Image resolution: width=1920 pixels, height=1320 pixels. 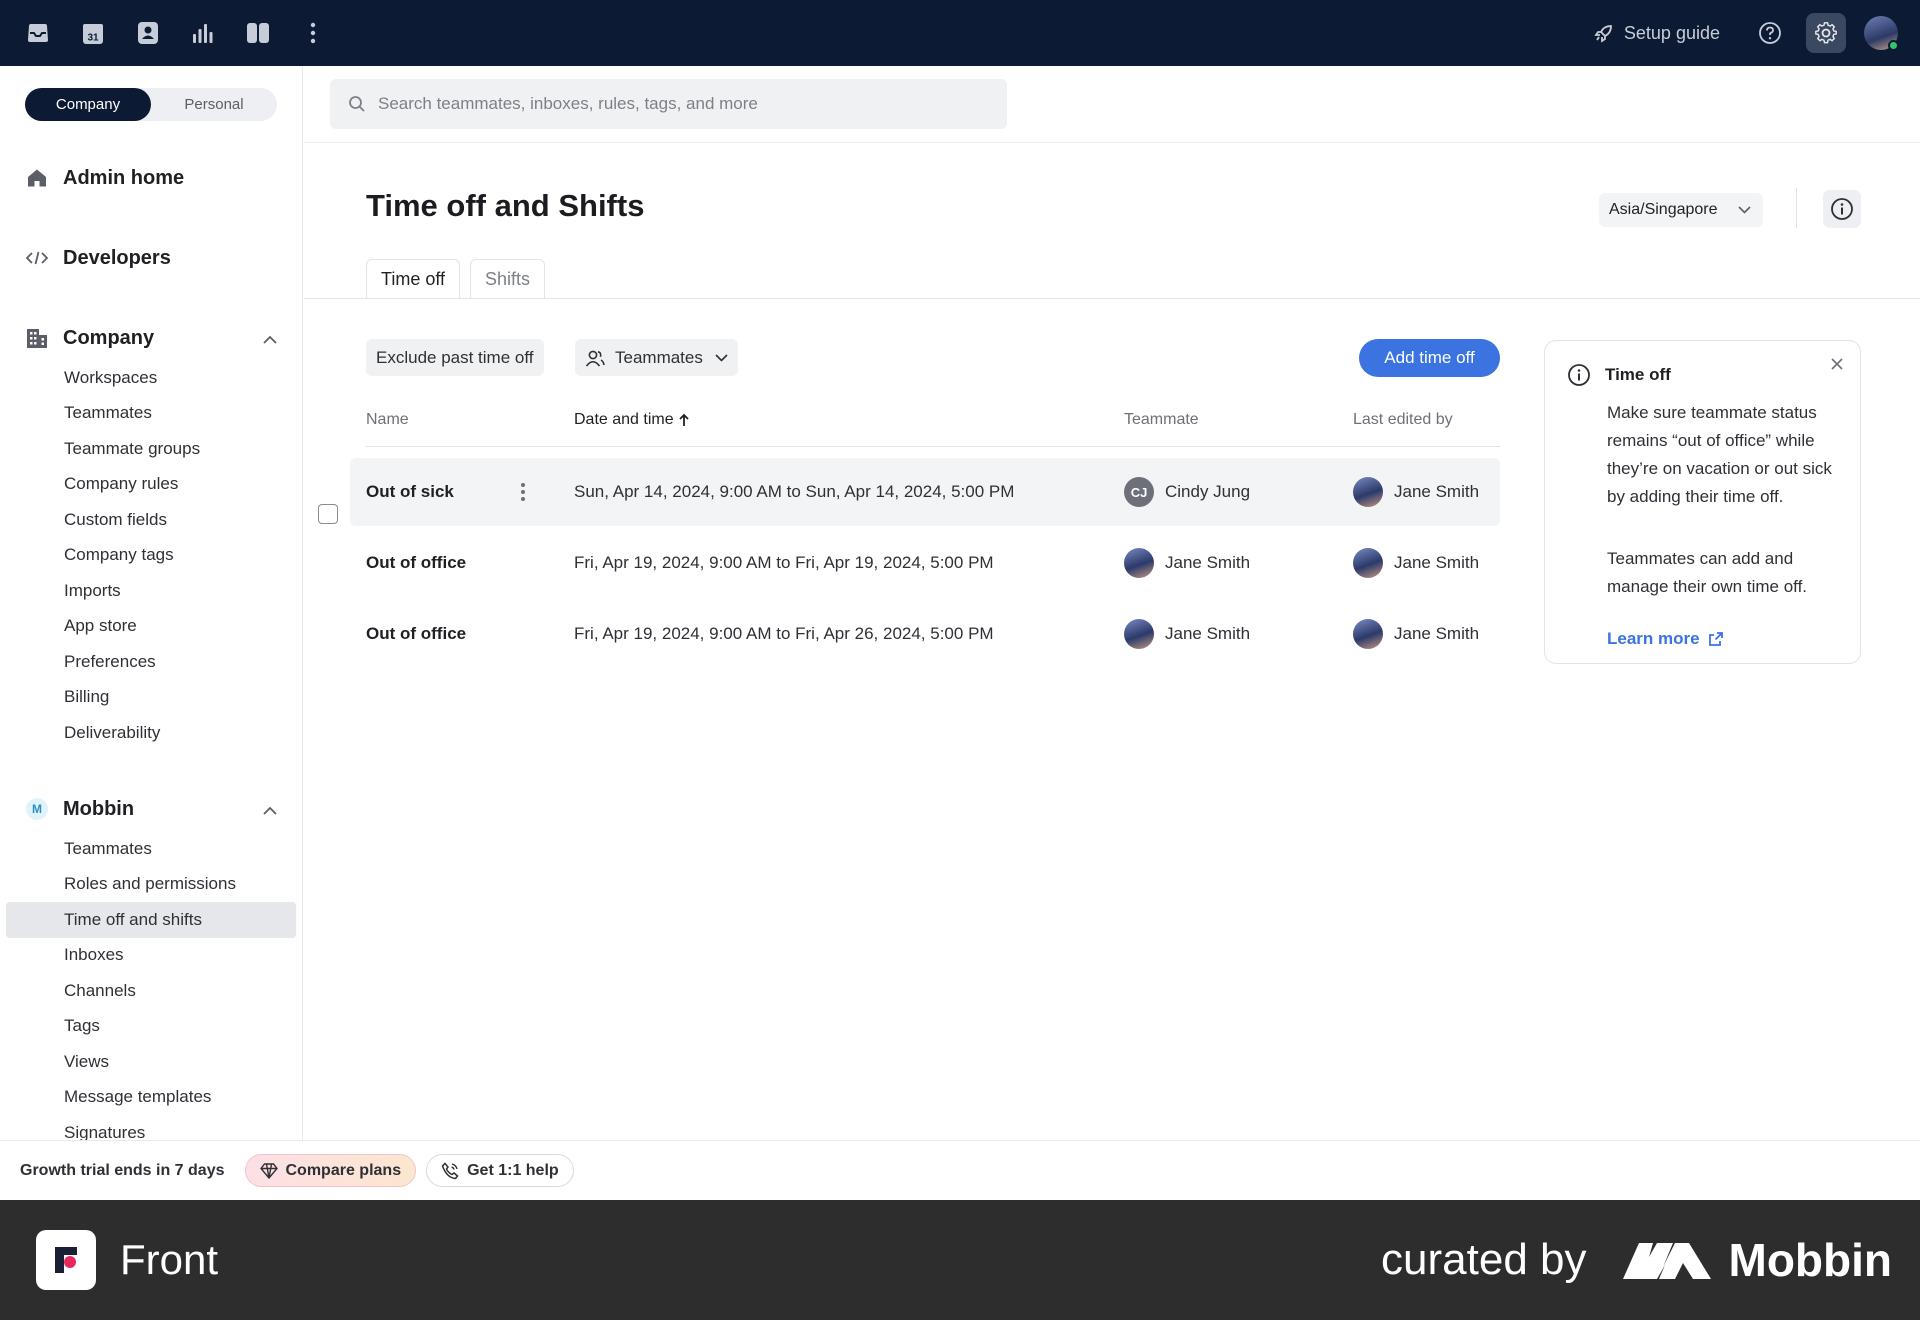 What do you see at coordinates (1368, 634) in the screenshot?
I see `editor-avatar` at bounding box center [1368, 634].